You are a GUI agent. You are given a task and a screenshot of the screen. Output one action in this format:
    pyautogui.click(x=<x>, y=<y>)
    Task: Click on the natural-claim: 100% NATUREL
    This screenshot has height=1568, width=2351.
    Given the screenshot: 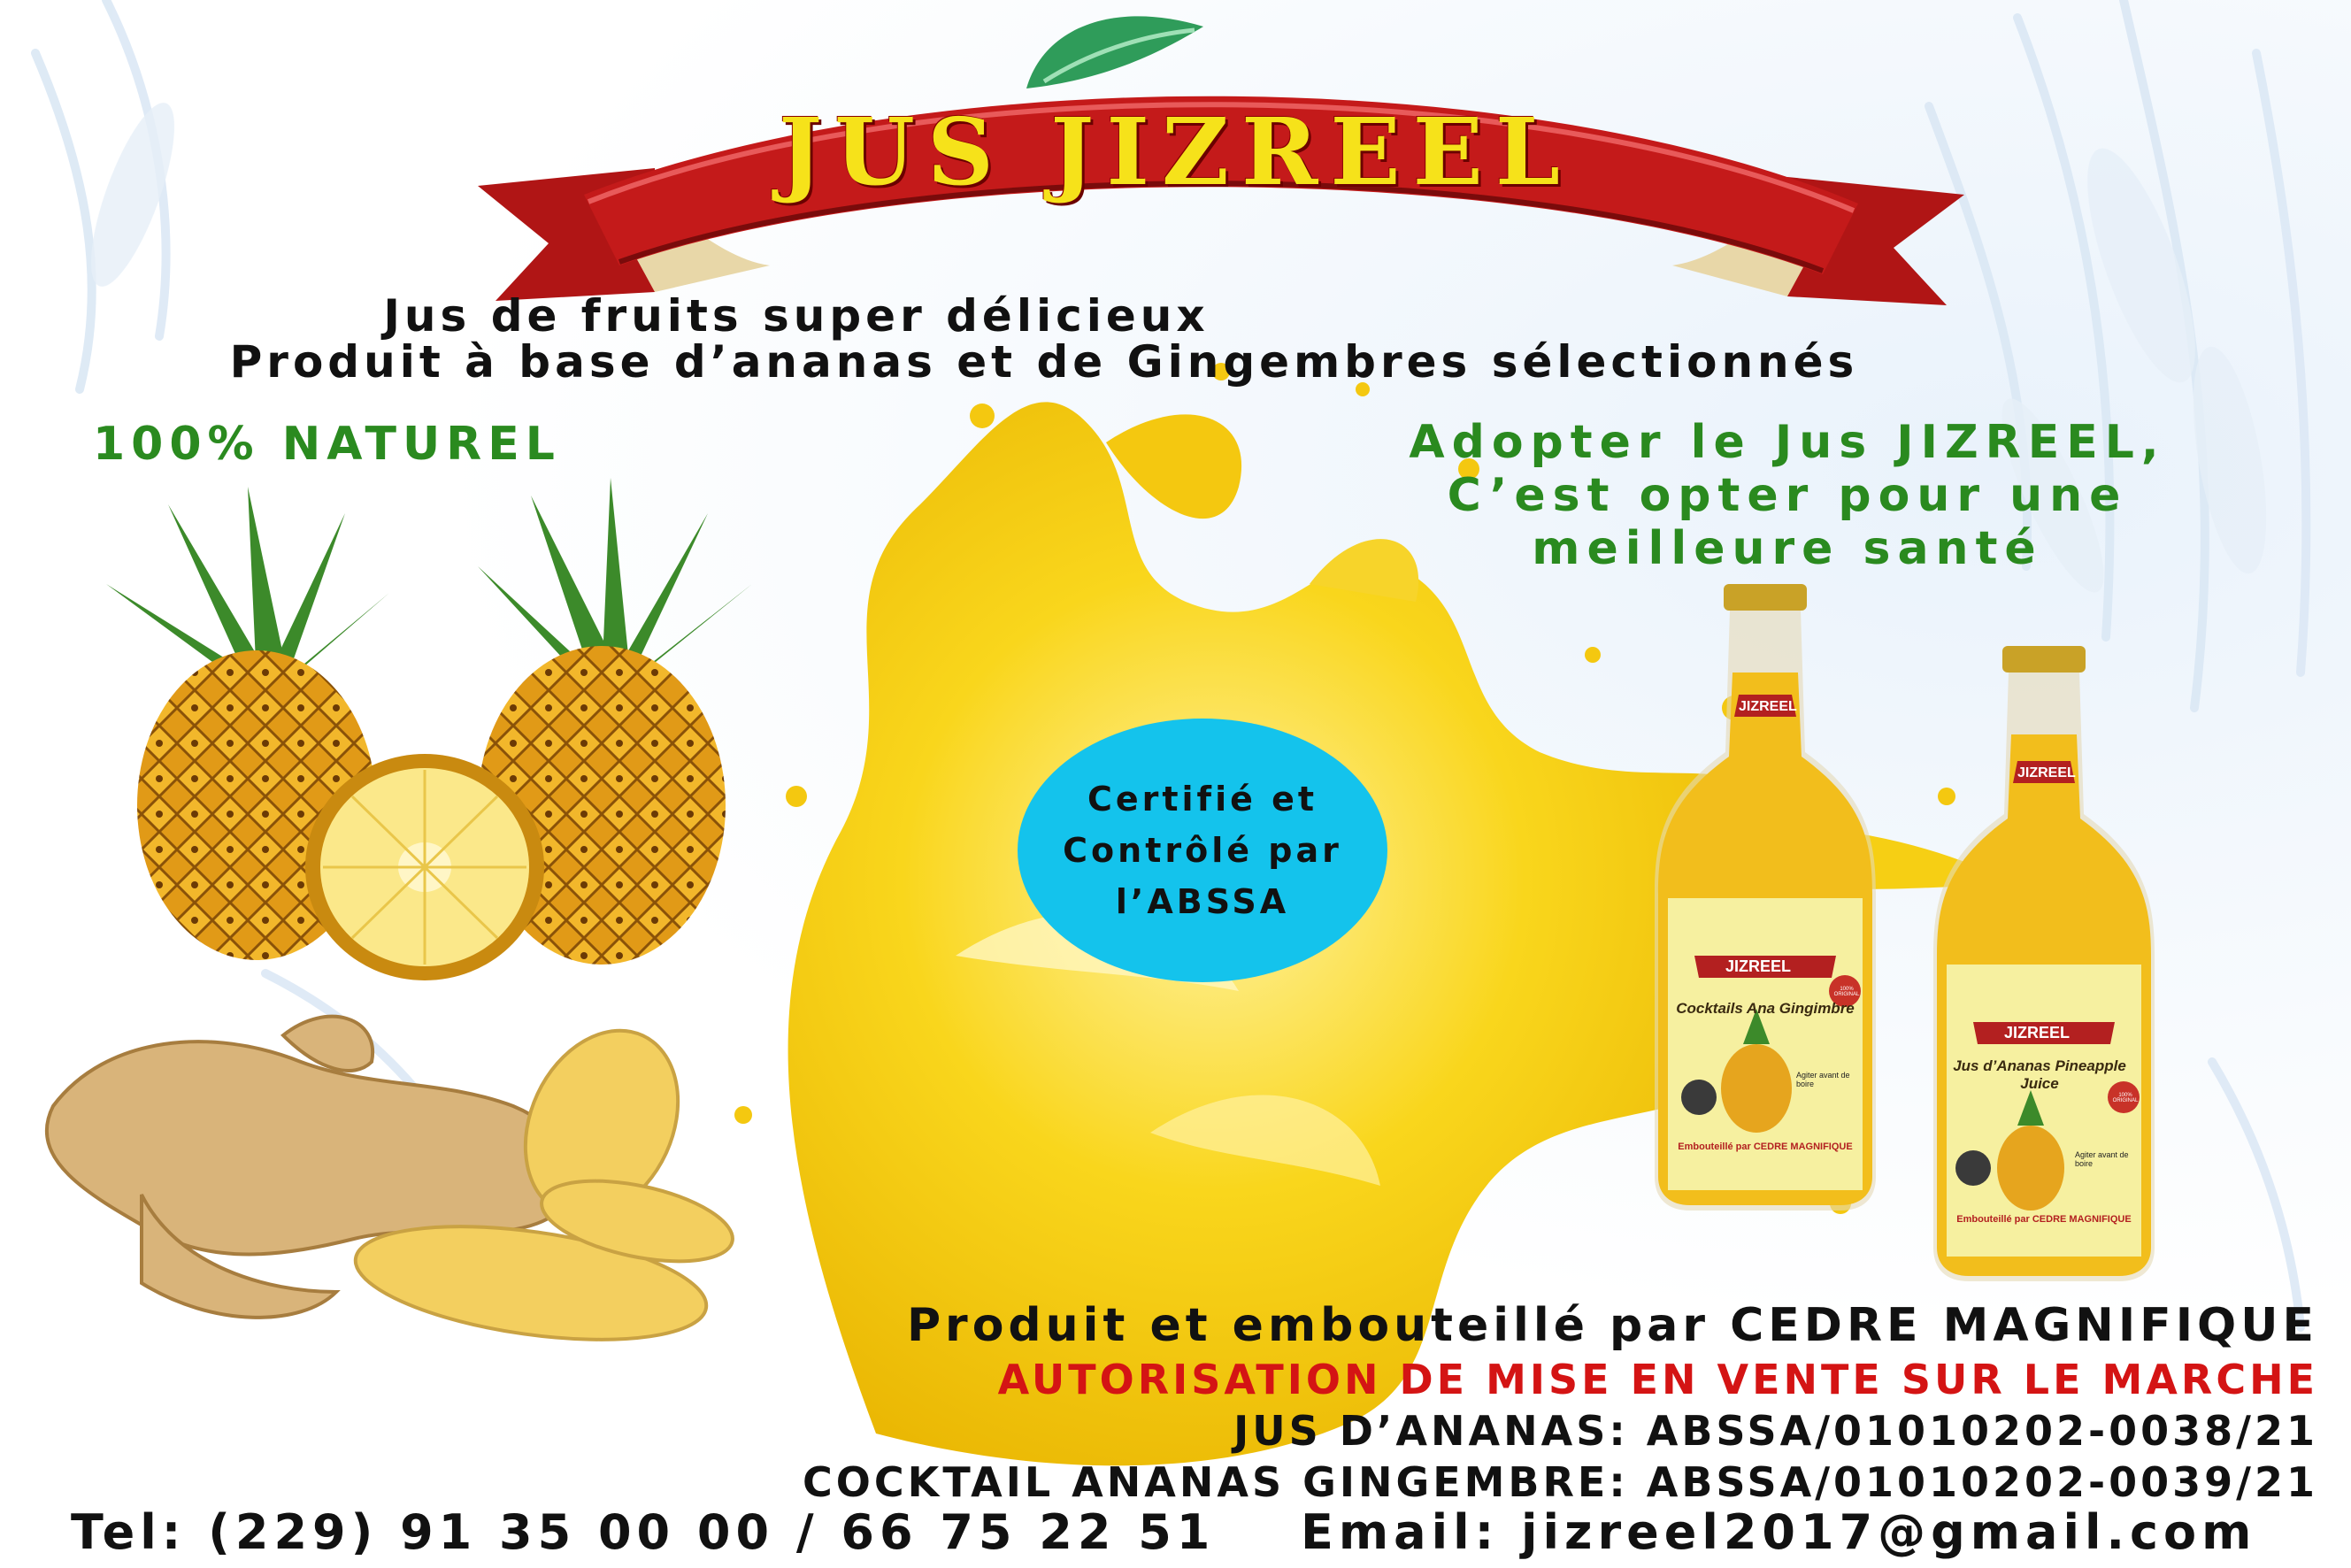 What is the action you would take?
    pyautogui.click(x=327, y=444)
    